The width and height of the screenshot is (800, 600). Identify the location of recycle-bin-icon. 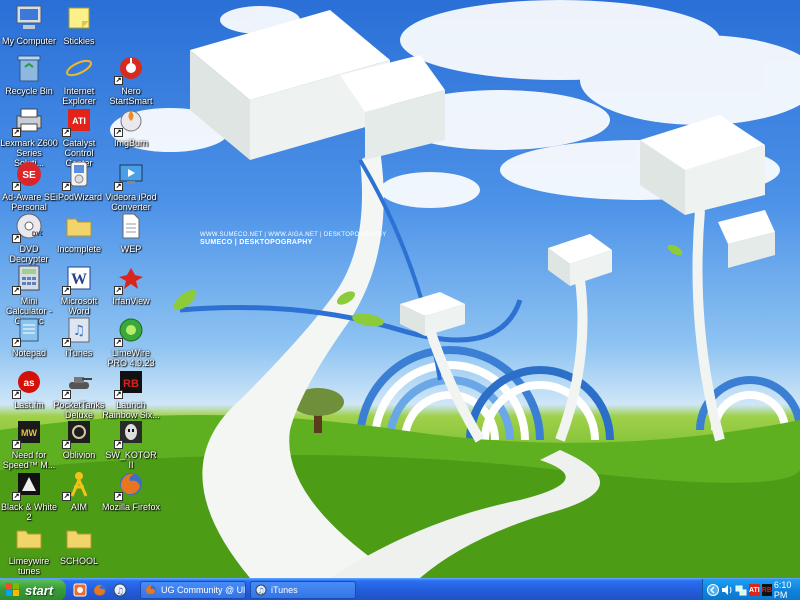
(29, 68).